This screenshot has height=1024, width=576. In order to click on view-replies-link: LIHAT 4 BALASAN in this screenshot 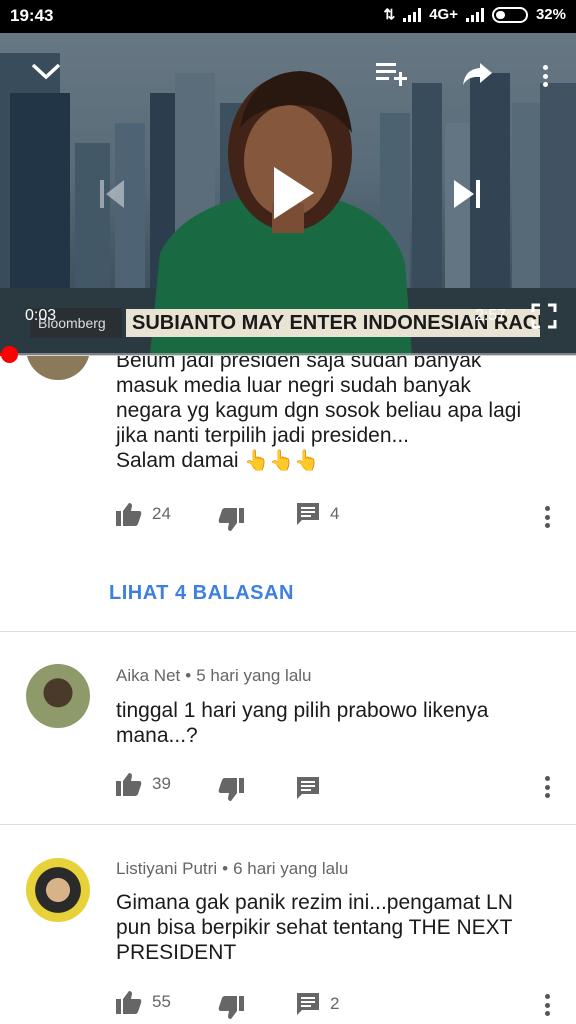, I will do `click(201, 593)`.